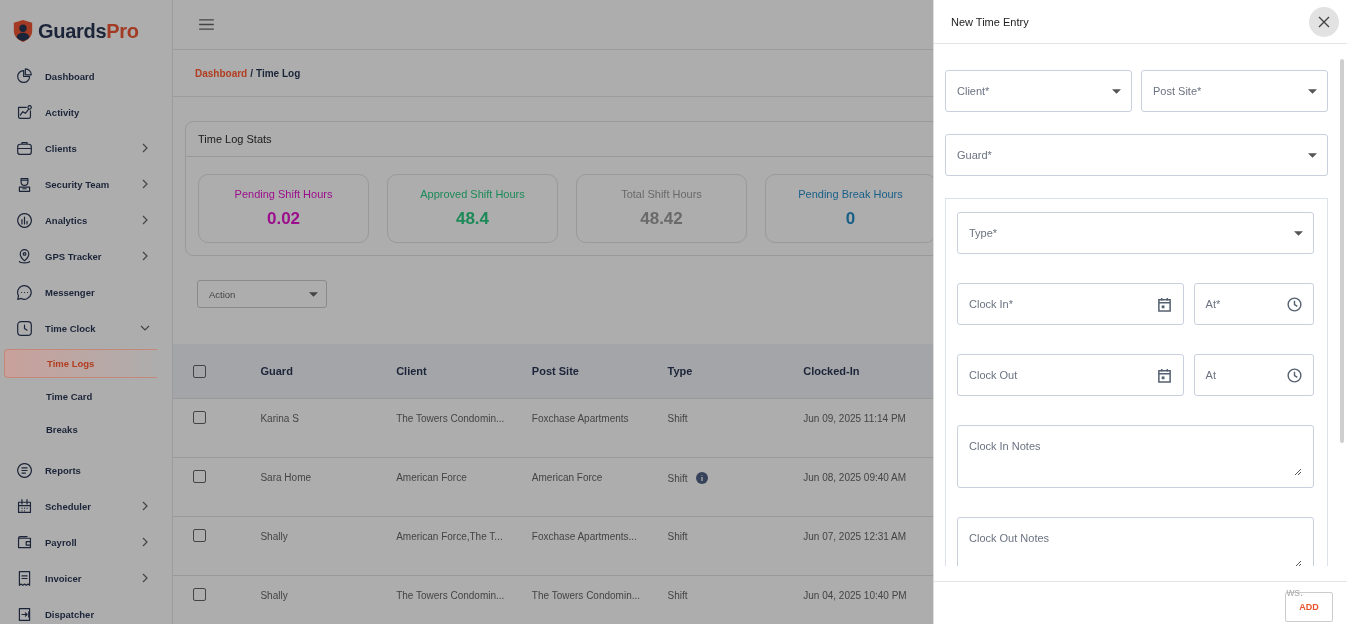 The image size is (1347, 624). I want to click on stat-value: 48.42, so click(661, 219).